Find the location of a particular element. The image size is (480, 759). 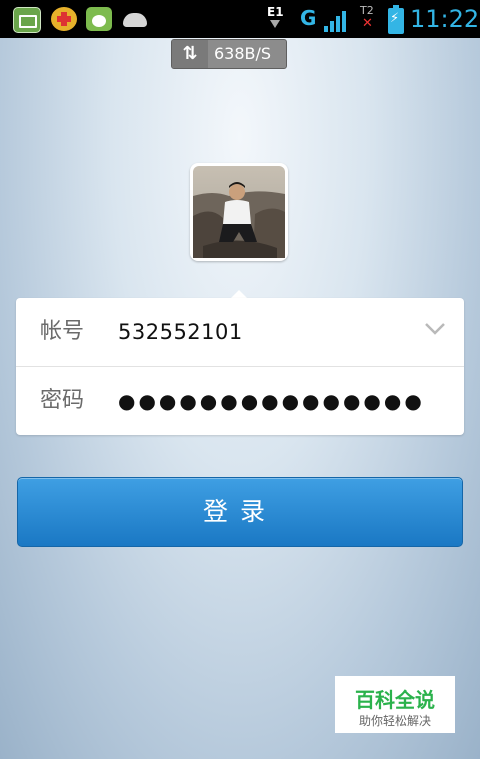

account-row: 帐号 532552101 is located at coordinates (240, 332).